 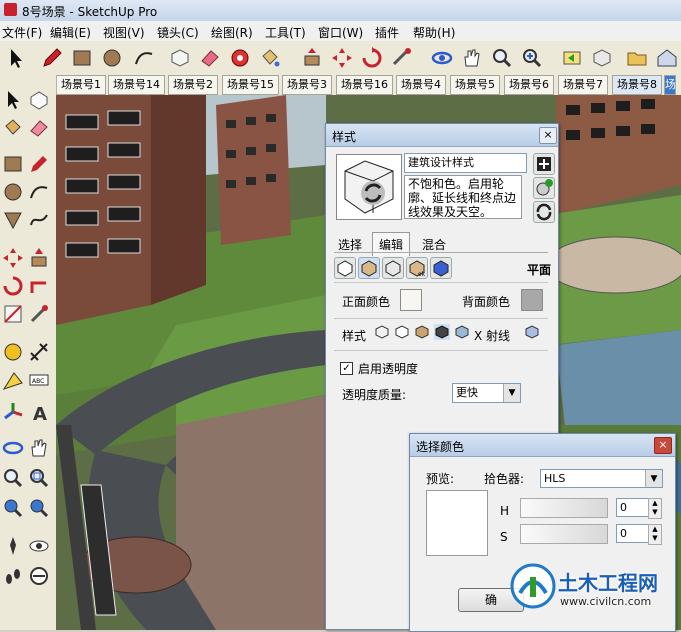 I want to click on menu-edit: 编辑(E), so click(x=70, y=32).